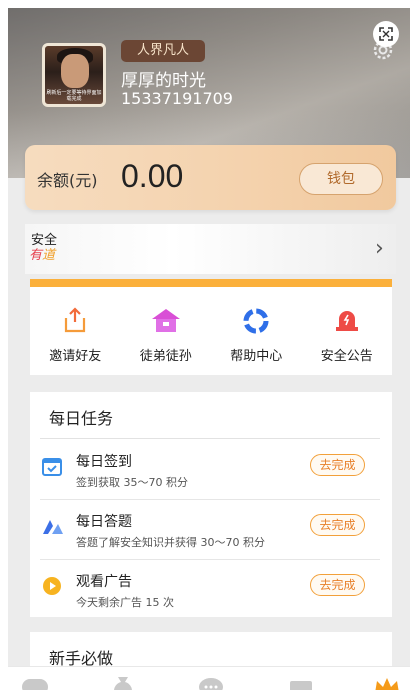  I want to click on house-icon, so click(165, 320).